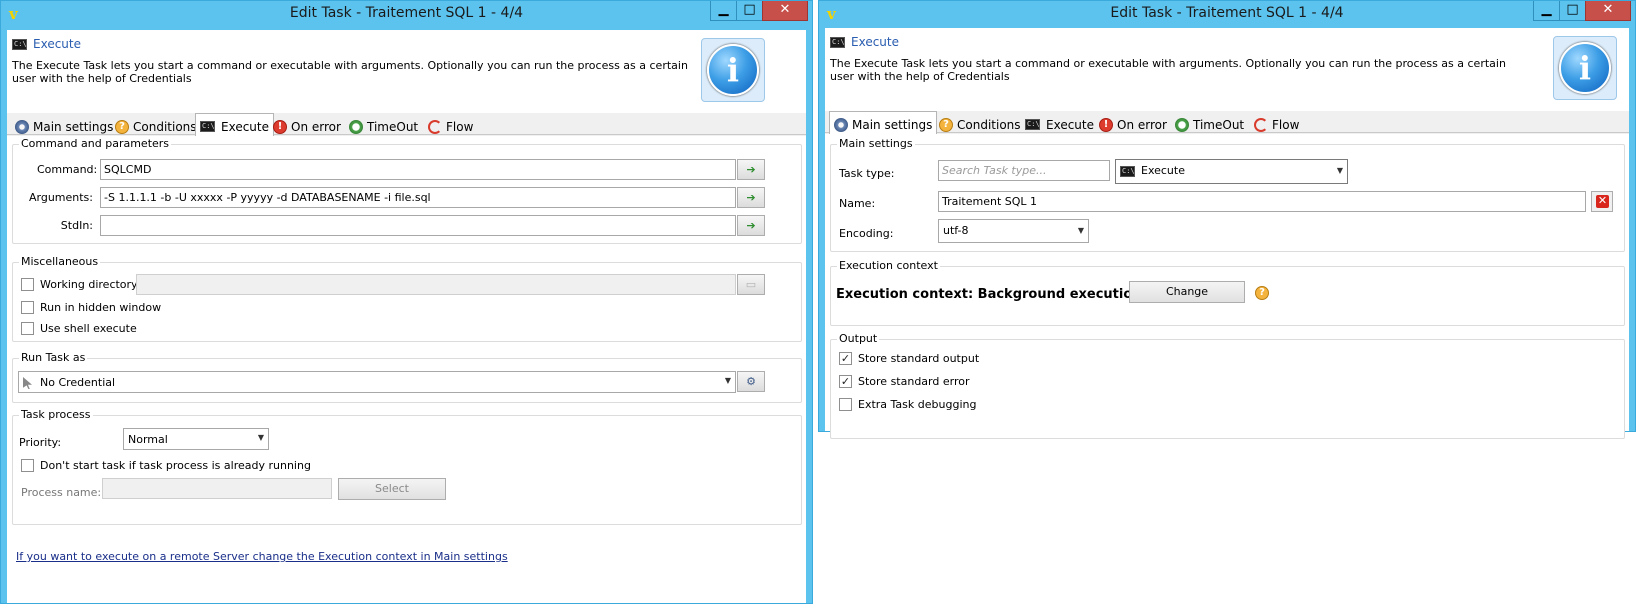 The height and width of the screenshot is (604, 1636). I want to click on delete-icon: ✕, so click(1602, 201).